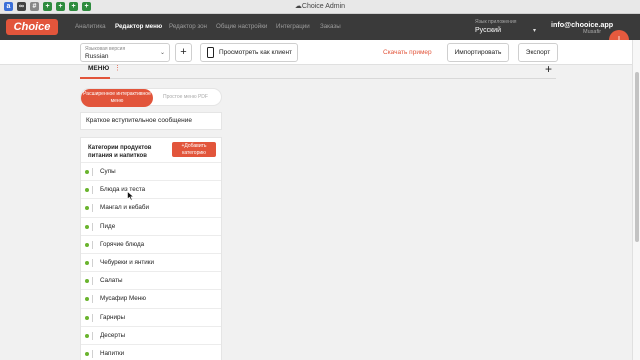 This screenshot has height=360, width=640. Describe the element at coordinates (188, 26) in the screenshot. I see `nav-zone-editor: Редактор зон` at that location.